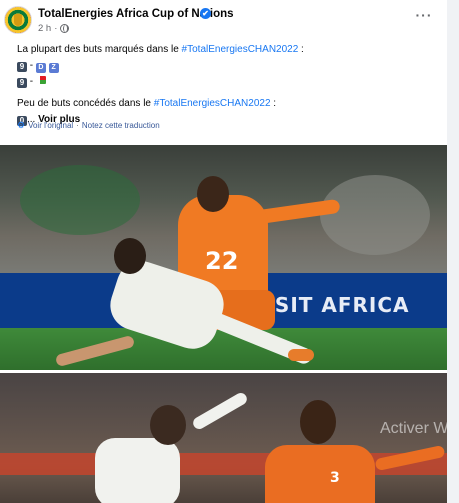 This screenshot has height=503, width=459. What do you see at coordinates (121, 125) in the screenshot?
I see `rate-translation-link: Notez cette traduction` at bounding box center [121, 125].